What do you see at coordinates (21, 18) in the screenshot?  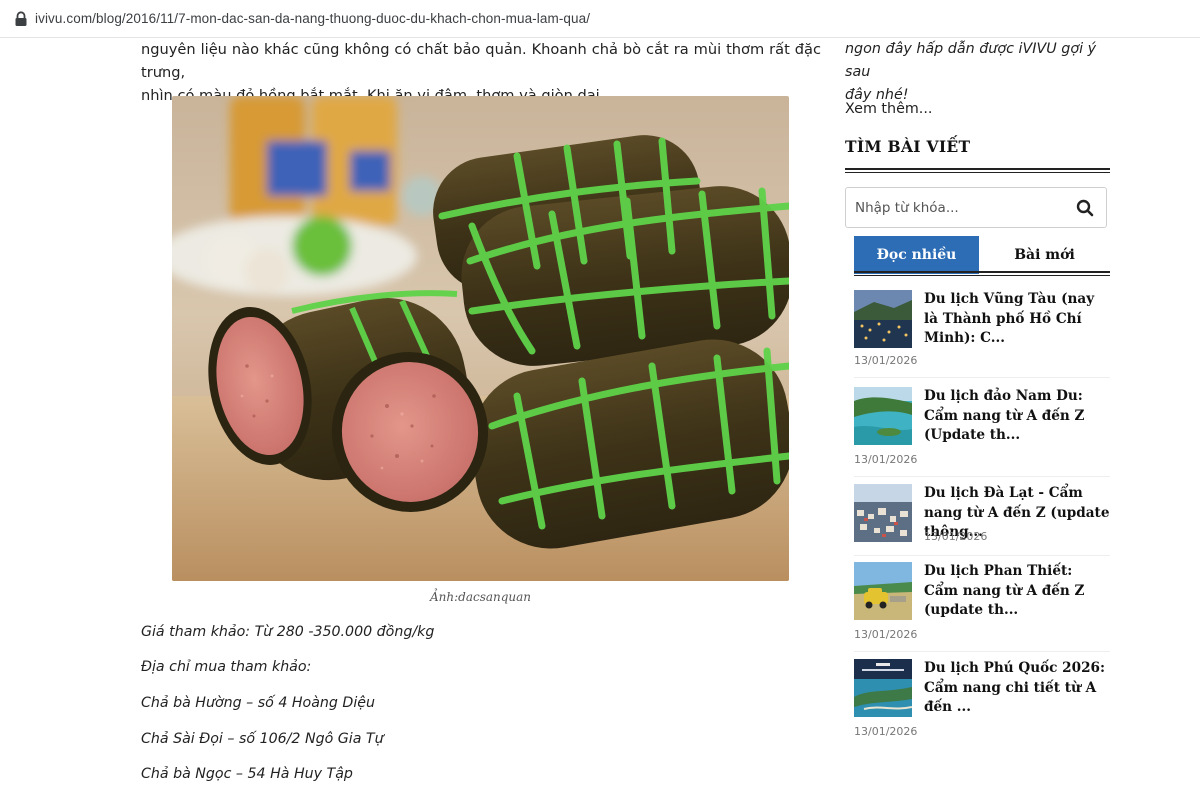 I see `lock-icon` at bounding box center [21, 18].